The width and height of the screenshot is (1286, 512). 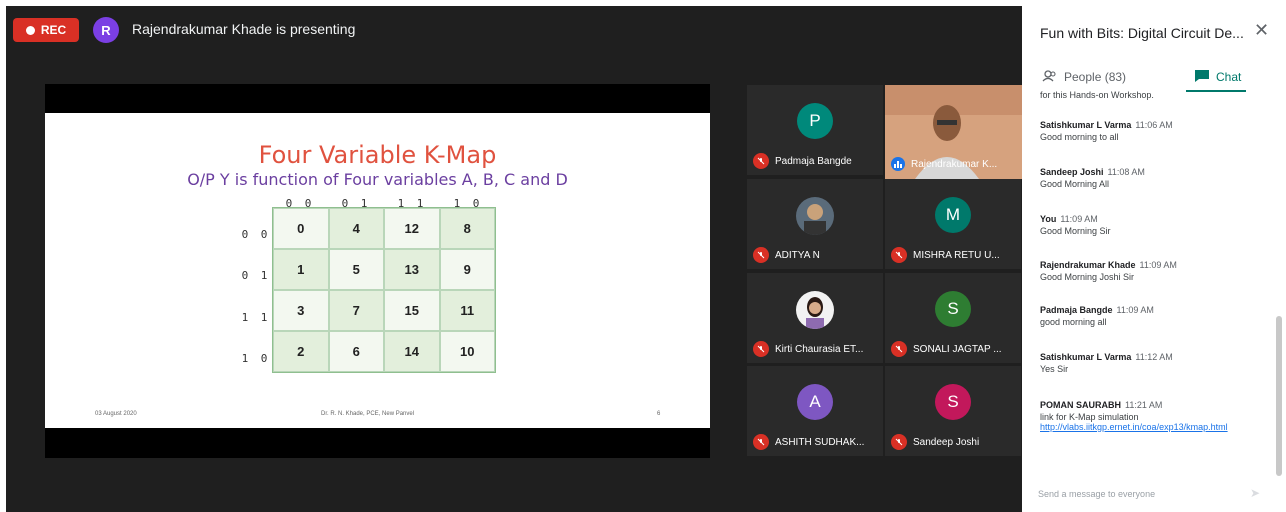 I want to click on chat-time: 11:21 AM, so click(x=1144, y=405).